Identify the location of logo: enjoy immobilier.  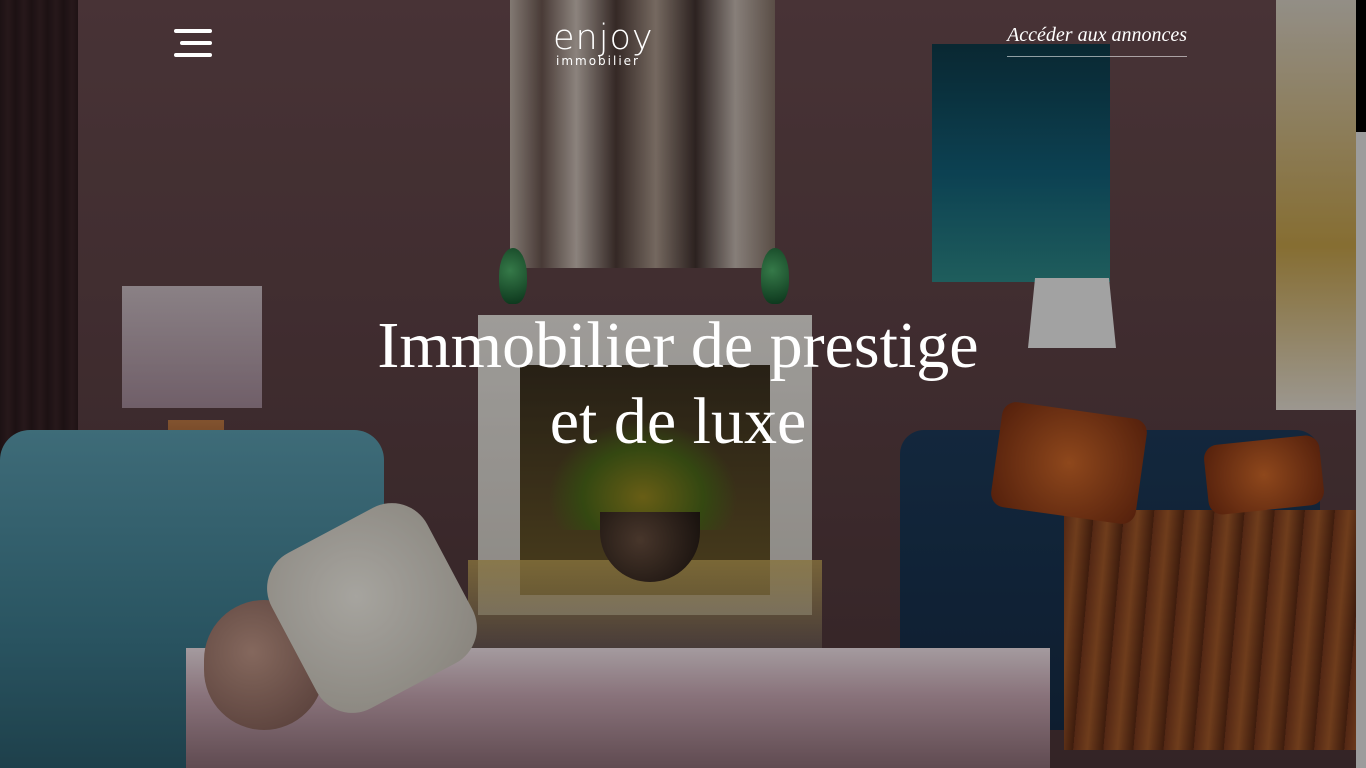
(613, 45).